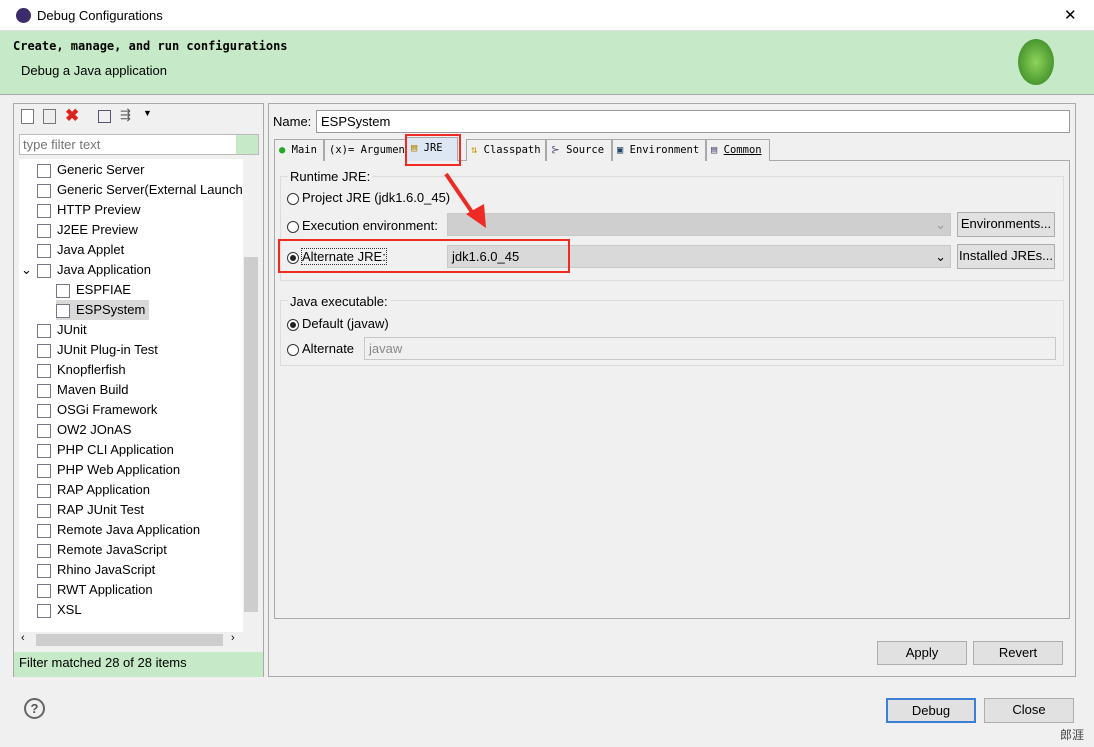 Image resolution: width=1094 pixels, height=747 pixels. What do you see at coordinates (97, 410) in the screenshot?
I see `tree-item: OSGi Framework` at bounding box center [97, 410].